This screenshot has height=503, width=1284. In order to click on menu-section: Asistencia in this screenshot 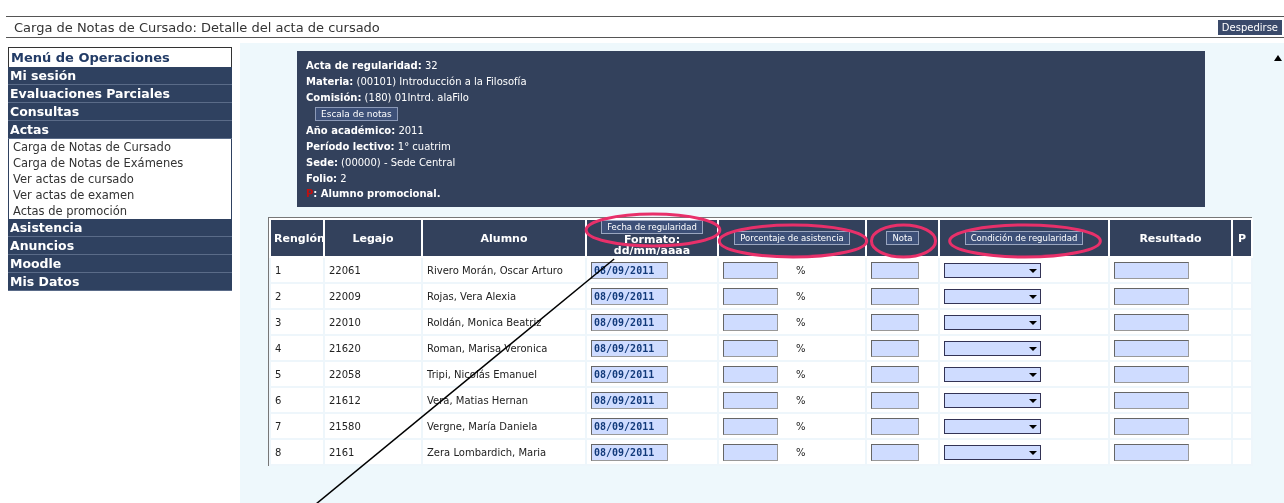, I will do `click(120, 228)`.